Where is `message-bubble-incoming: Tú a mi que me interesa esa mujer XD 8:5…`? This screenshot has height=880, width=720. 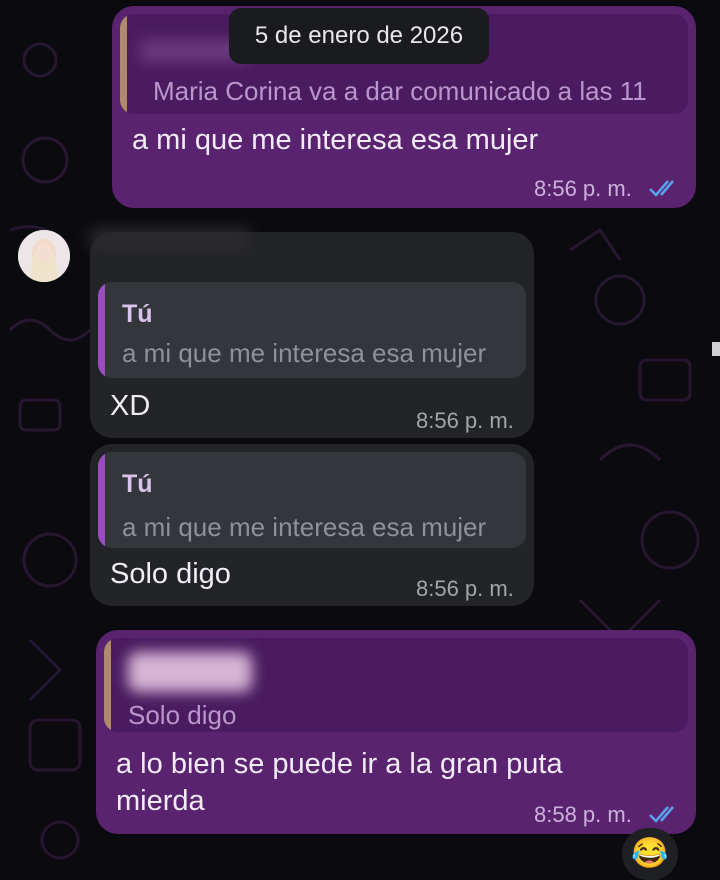
message-bubble-incoming: Tú a mi que me interesa esa mujer XD 8:5… is located at coordinates (312, 335).